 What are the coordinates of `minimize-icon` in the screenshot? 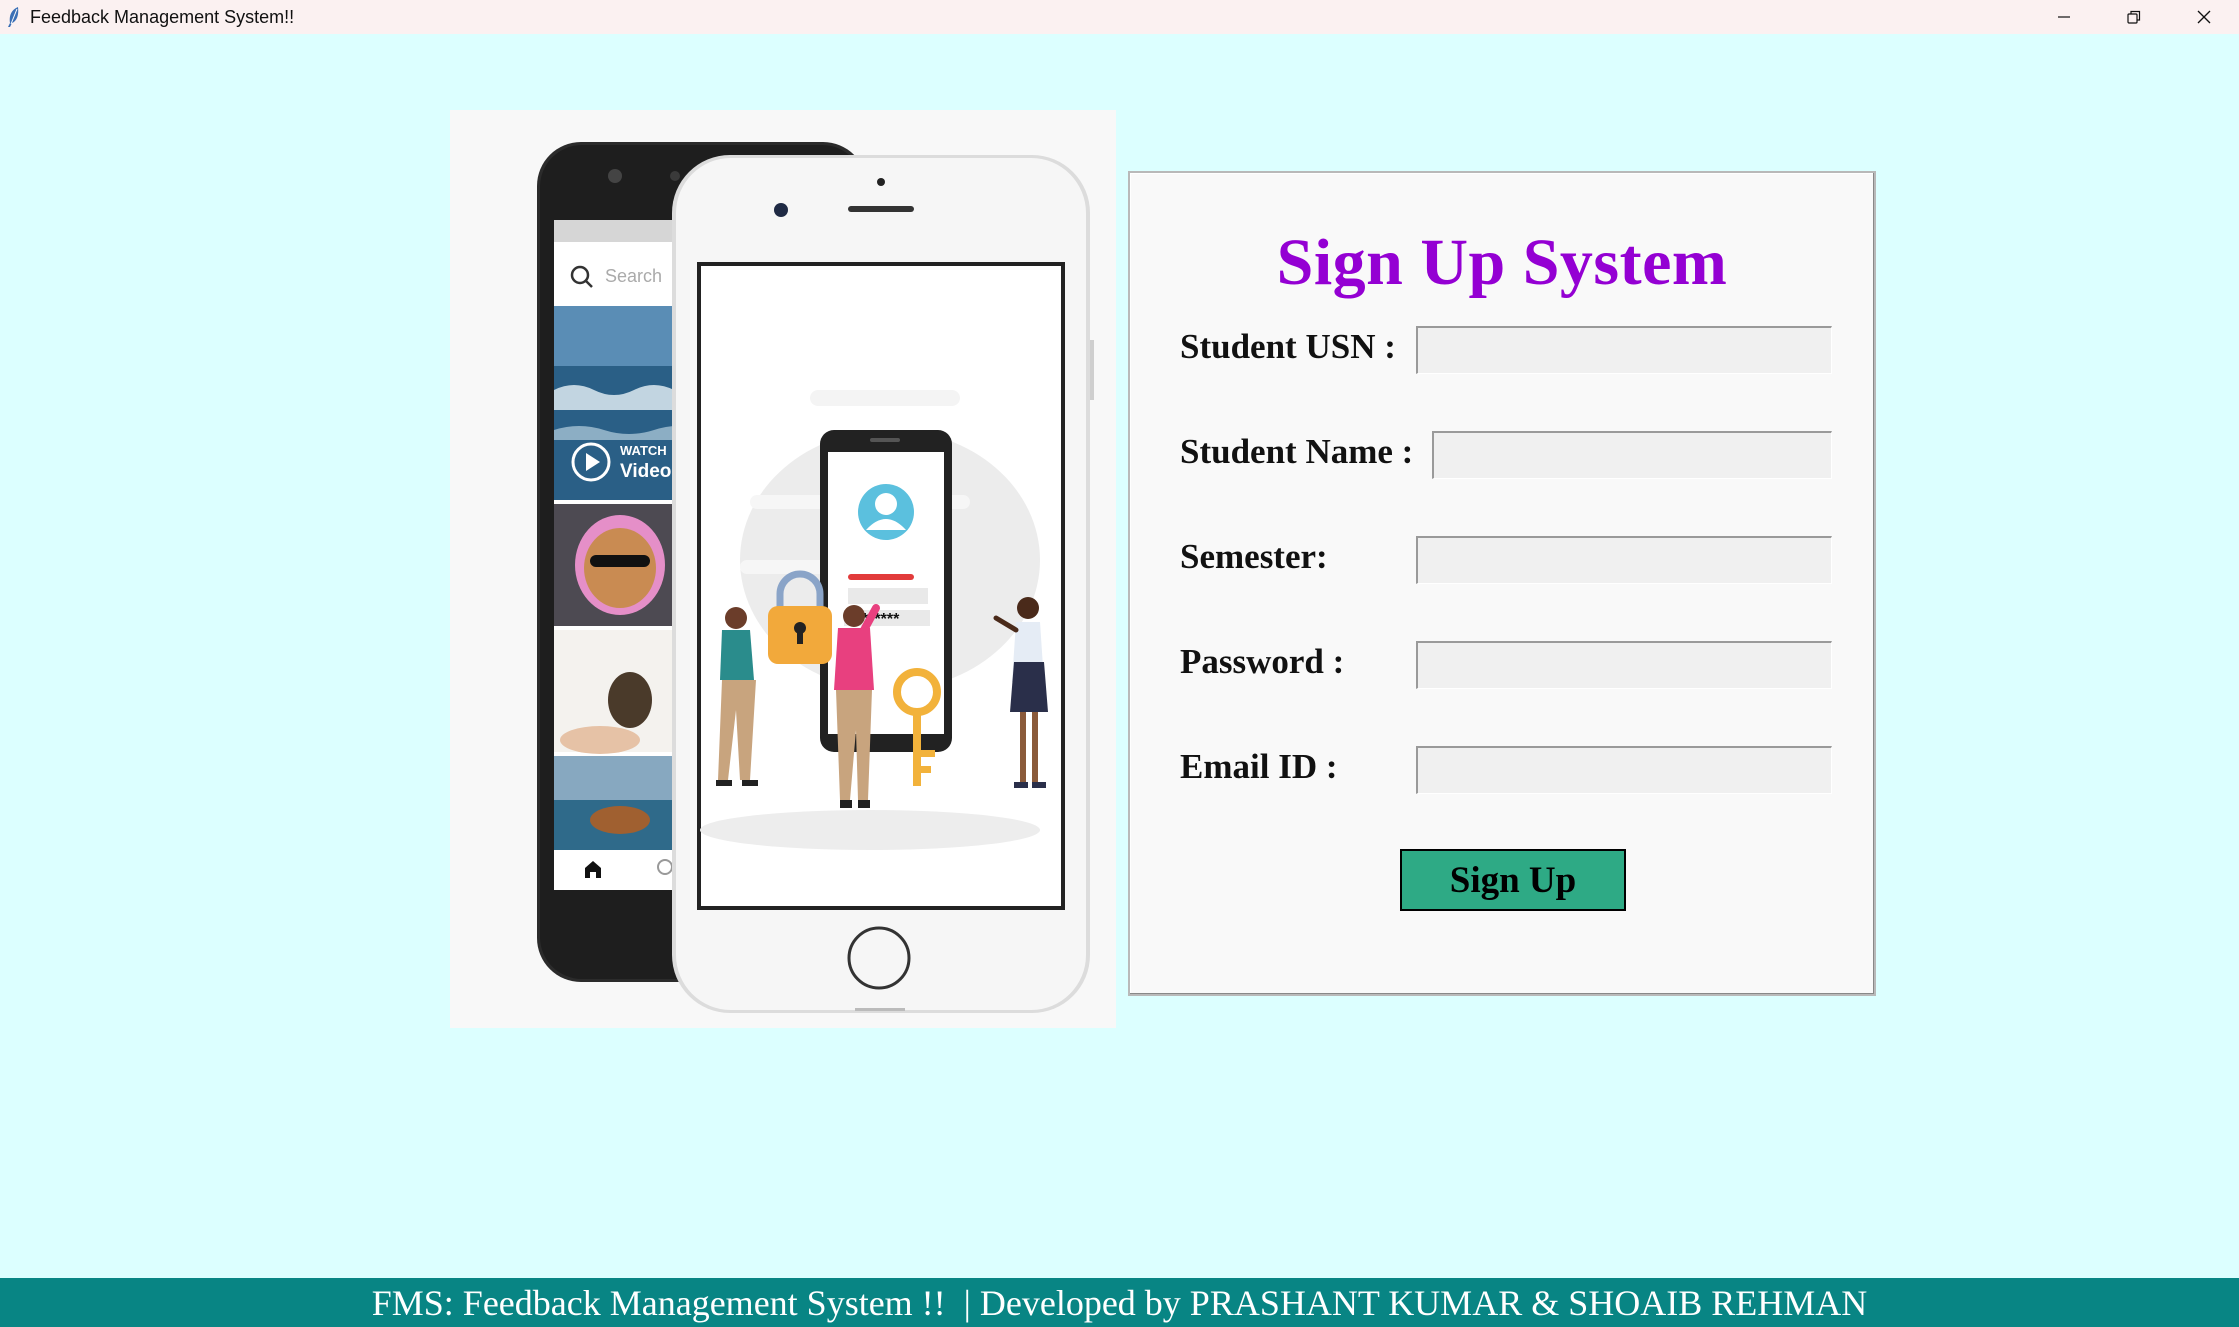 It's located at (2064, 17).